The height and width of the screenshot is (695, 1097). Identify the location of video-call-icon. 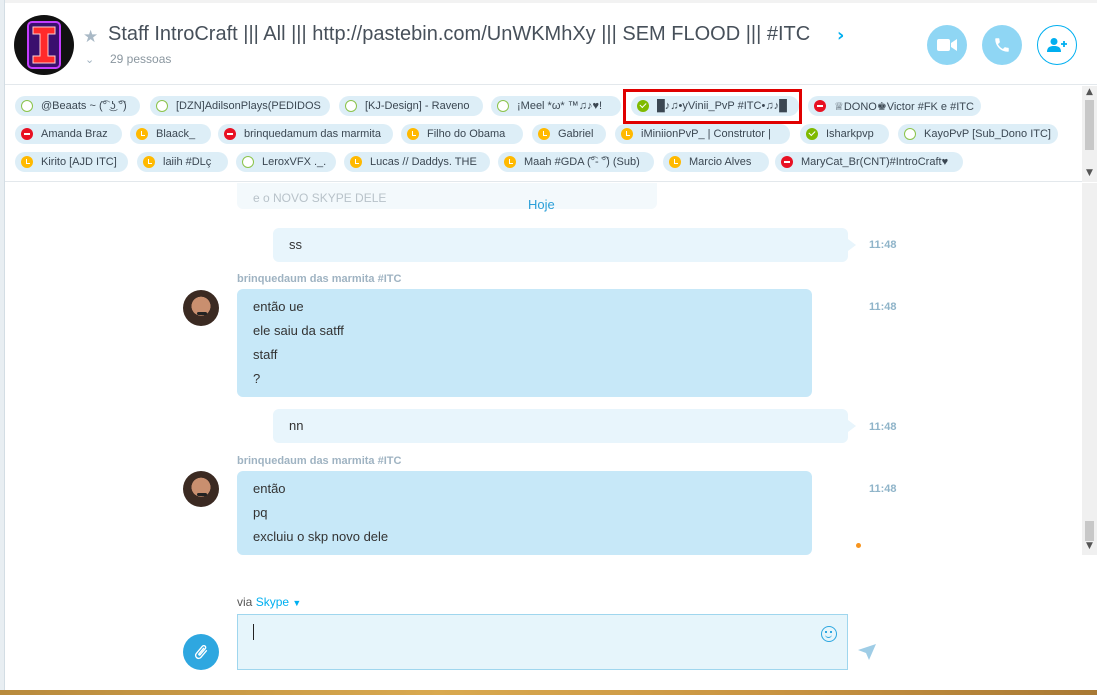
(947, 45).